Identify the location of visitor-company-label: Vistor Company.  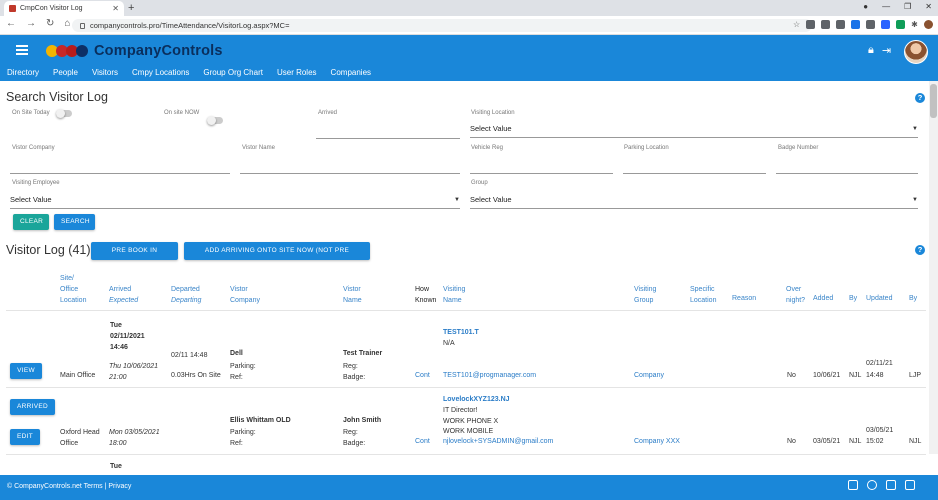
(33, 148).